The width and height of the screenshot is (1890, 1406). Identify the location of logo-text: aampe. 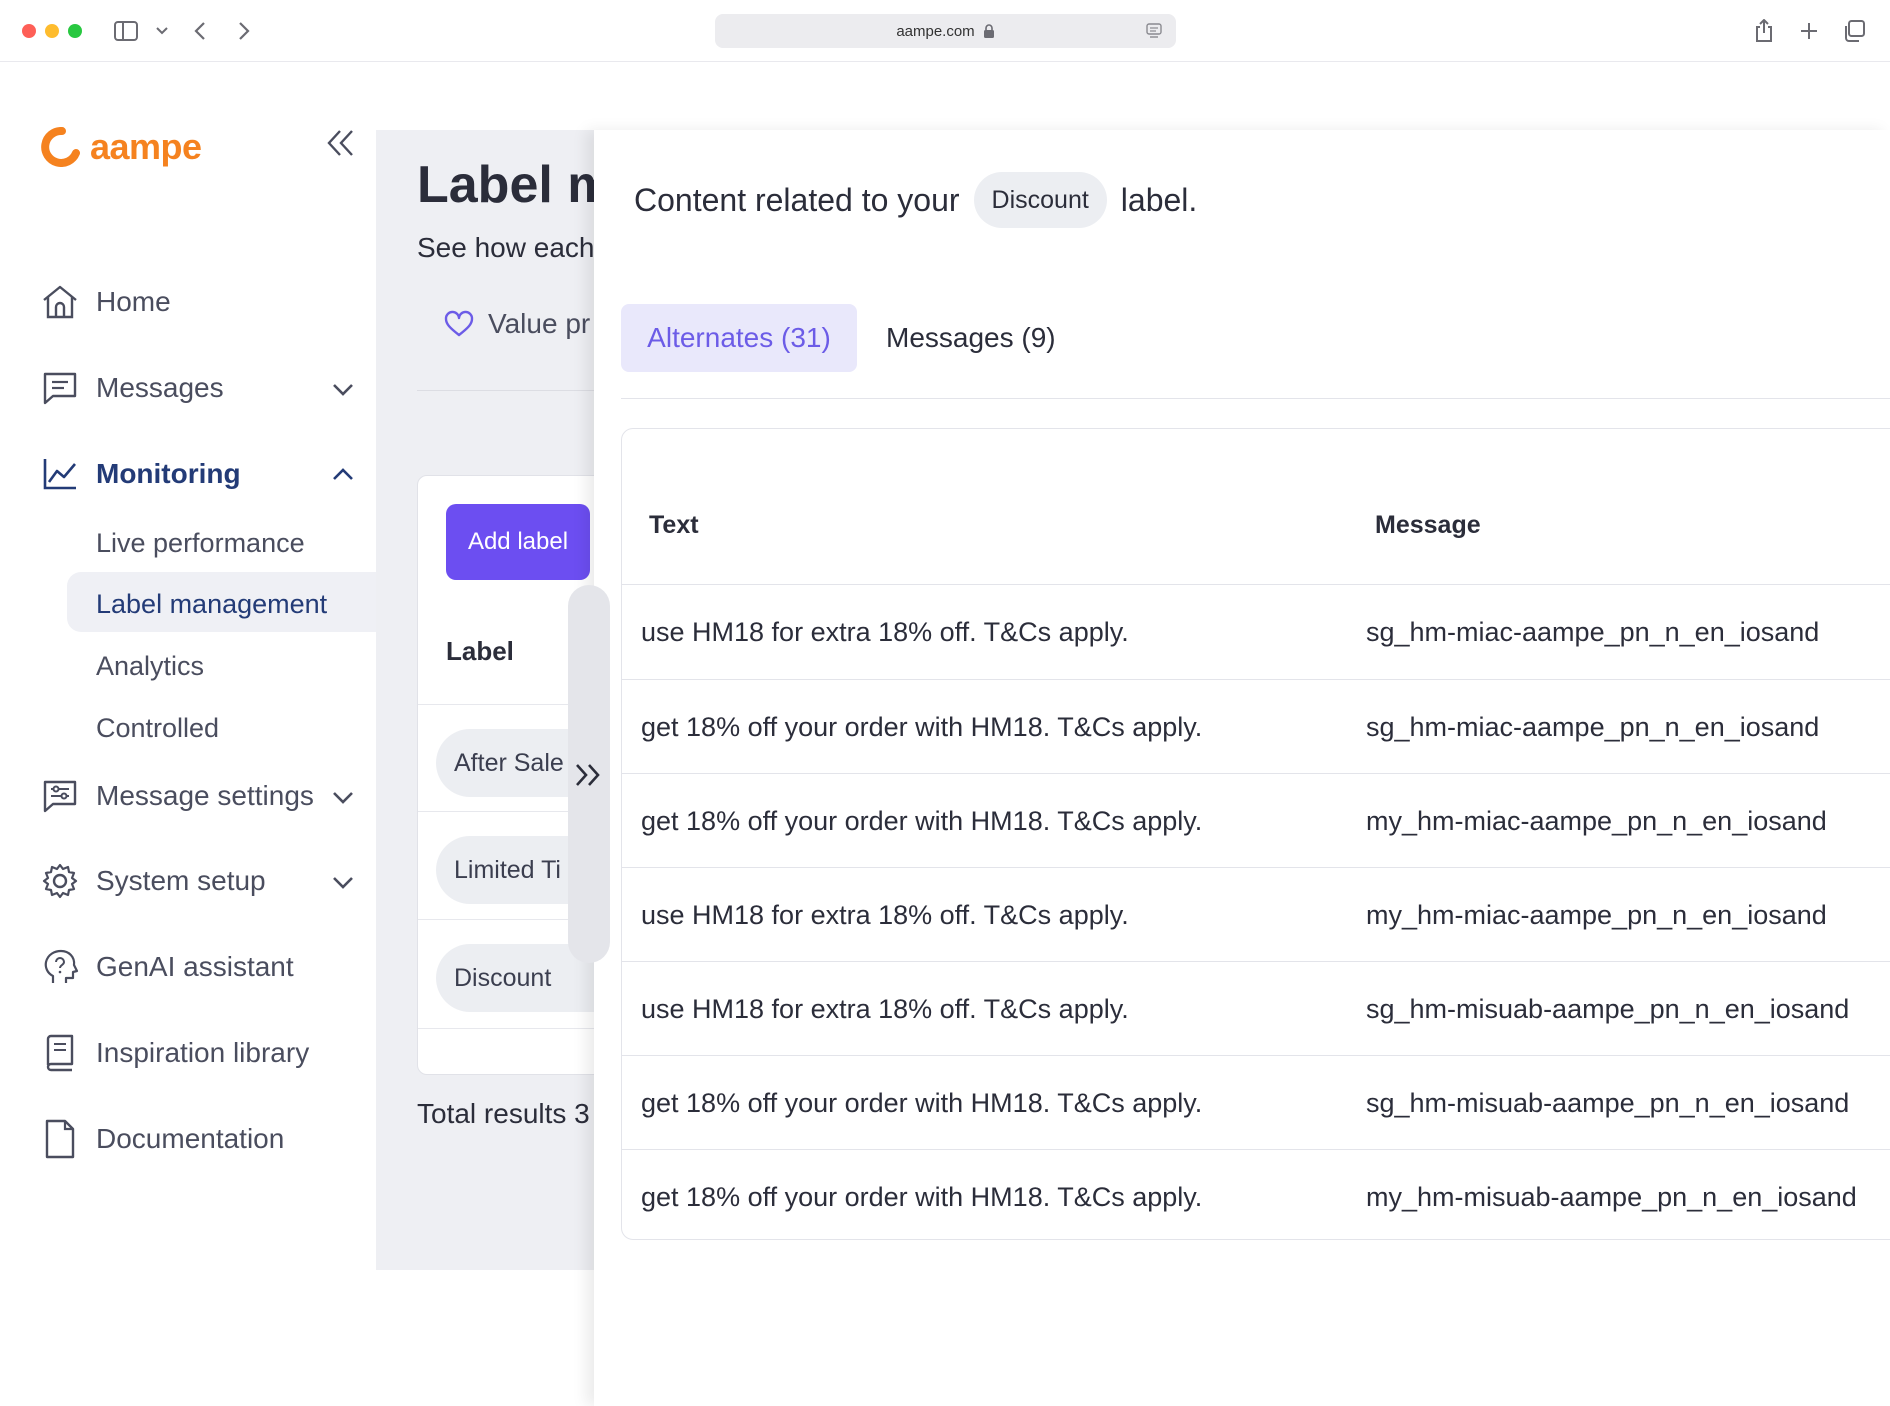
(146, 146).